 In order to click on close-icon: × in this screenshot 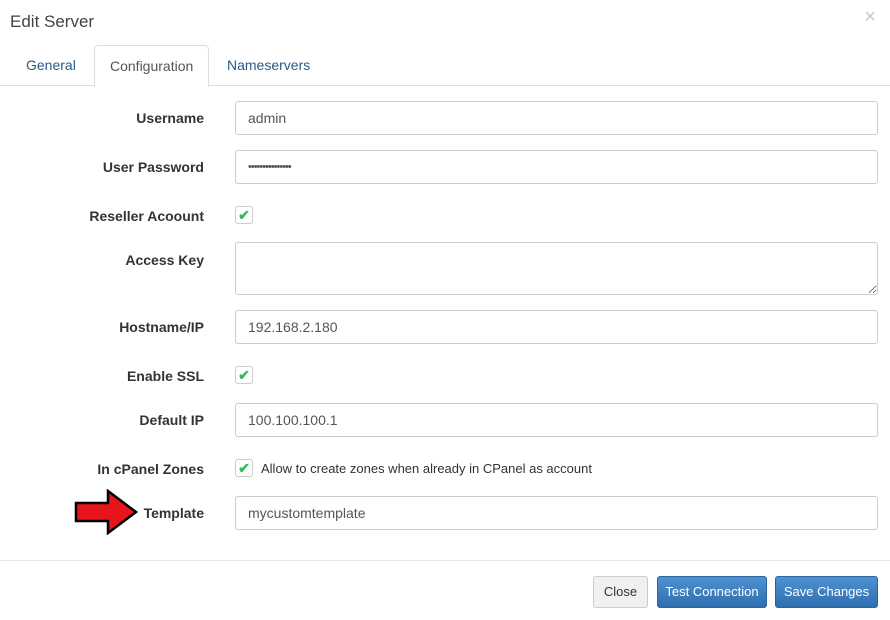, I will do `click(870, 17)`.